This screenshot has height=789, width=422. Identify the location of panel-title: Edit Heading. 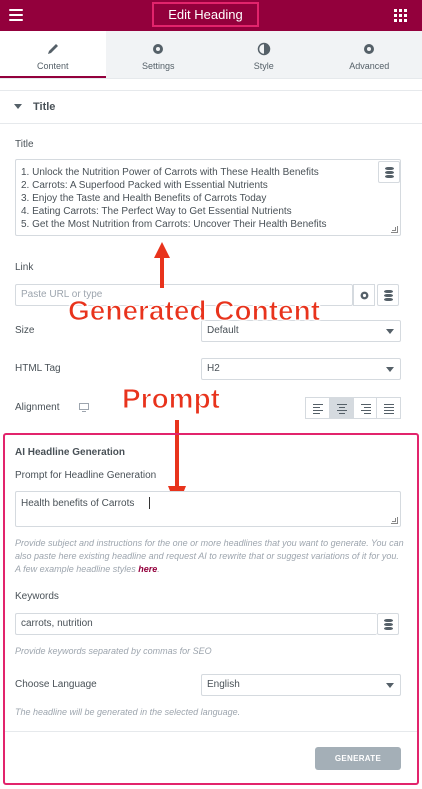
(205, 14).